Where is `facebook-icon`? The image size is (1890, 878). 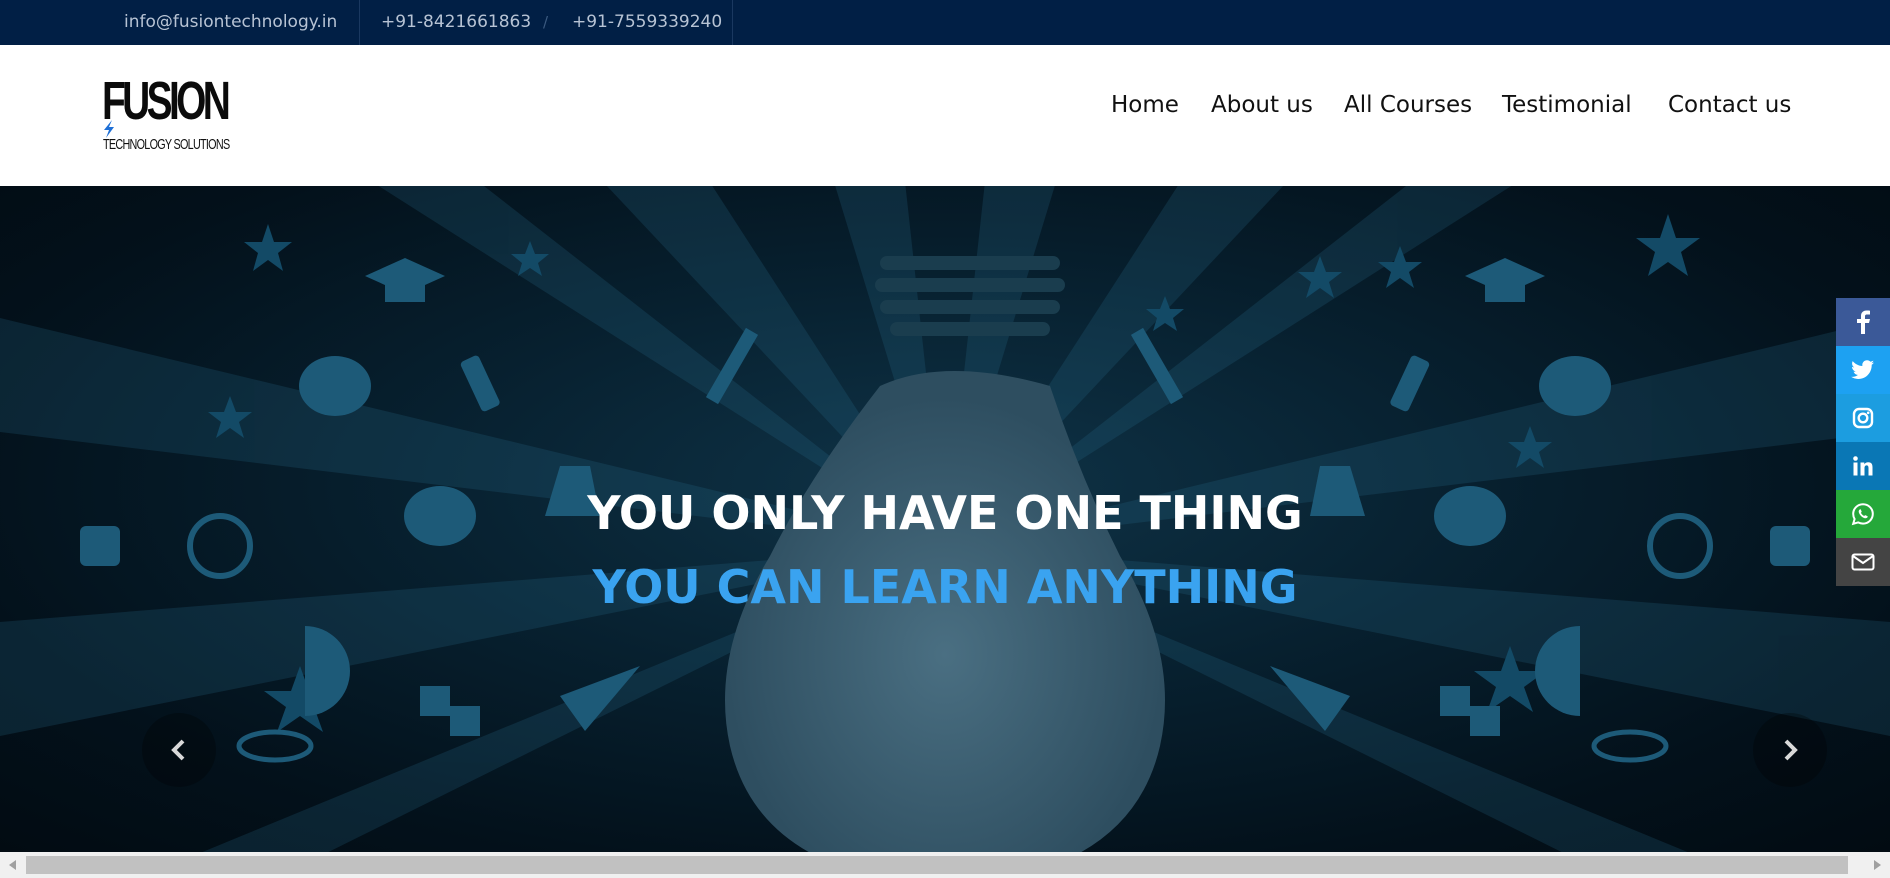 facebook-icon is located at coordinates (1863, 322).